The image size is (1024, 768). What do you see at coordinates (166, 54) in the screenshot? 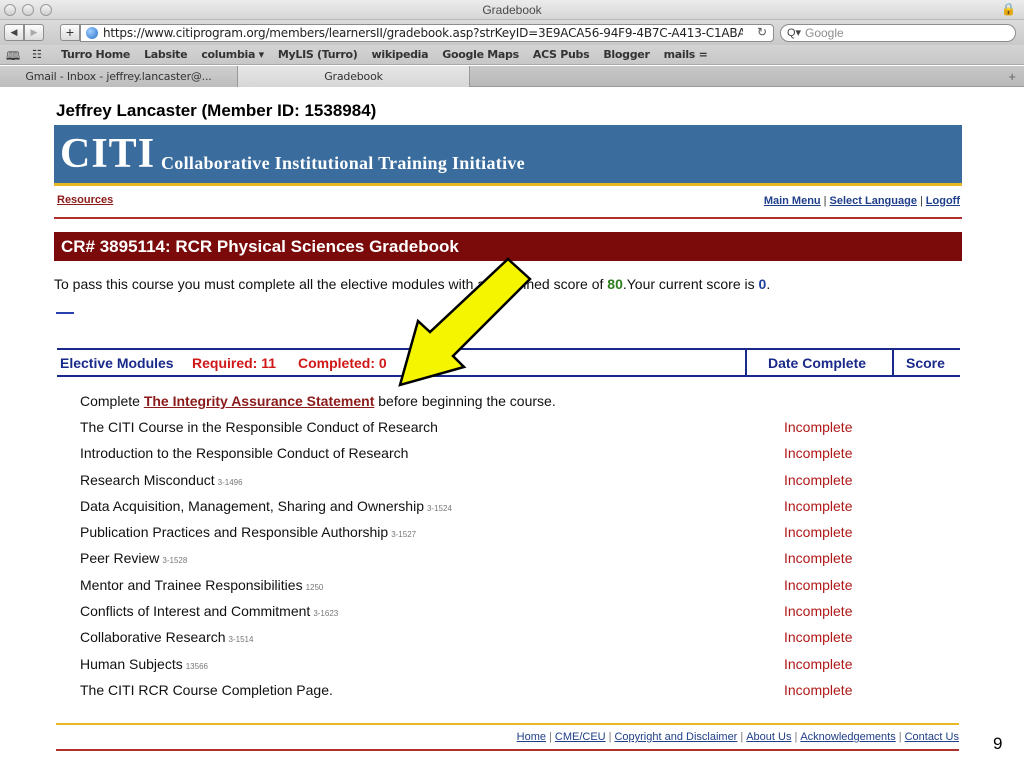
I see `bookmark-item: Labsite` at bounding box center [166, 54].